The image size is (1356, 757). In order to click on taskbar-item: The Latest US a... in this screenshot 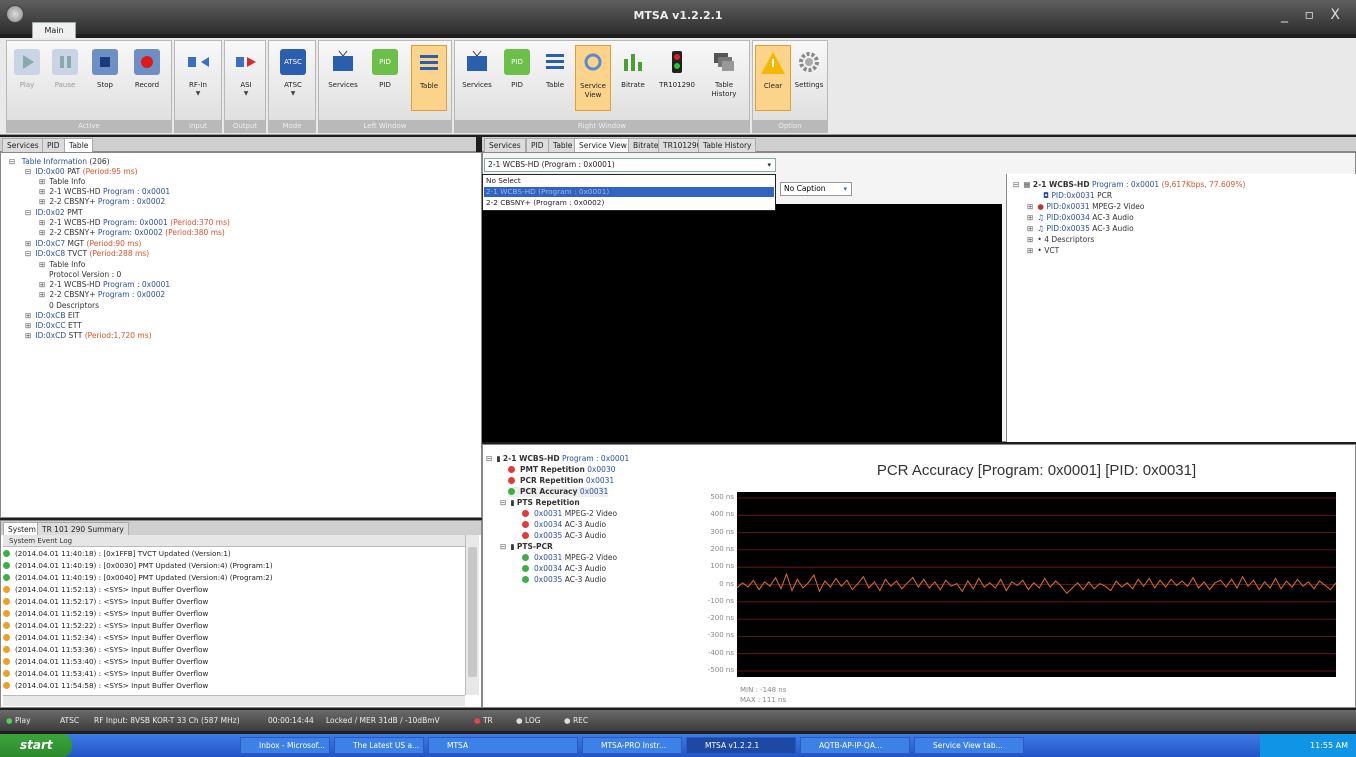, I will do `click(379, 745)`.